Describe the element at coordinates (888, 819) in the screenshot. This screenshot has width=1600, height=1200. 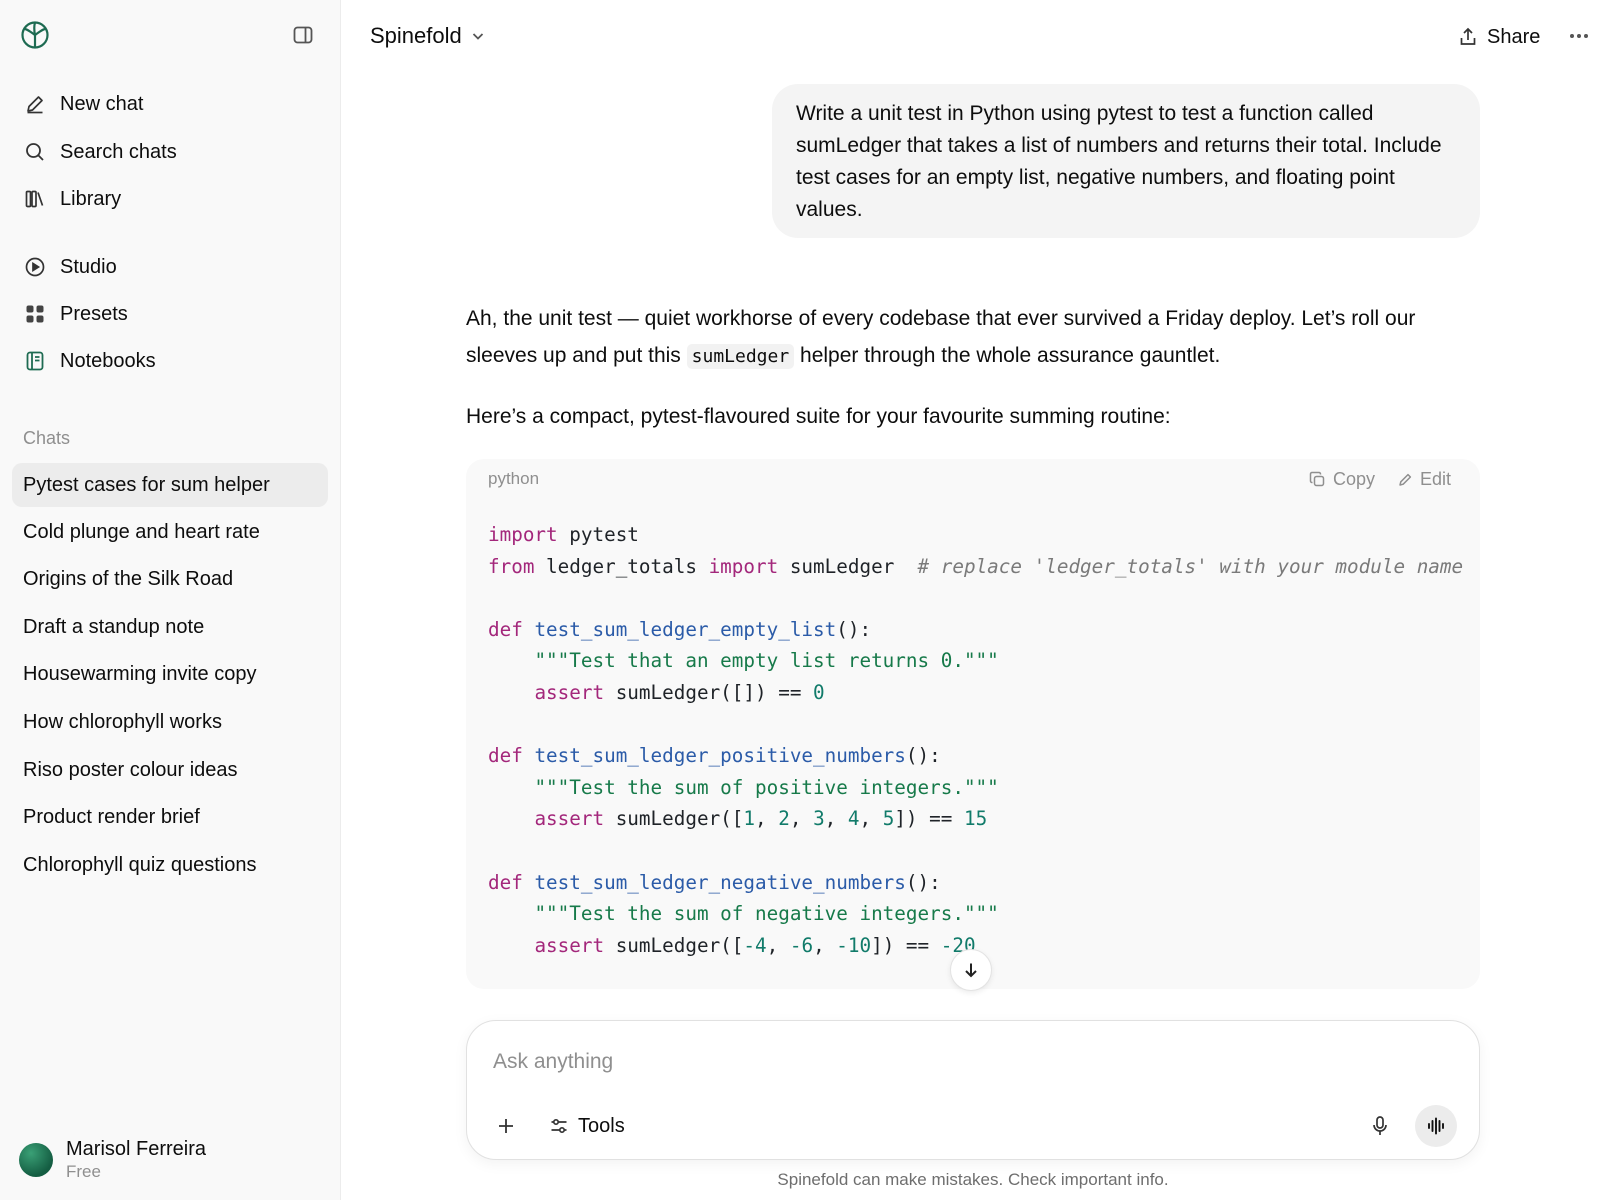
I see `code-token: 5` at that location.